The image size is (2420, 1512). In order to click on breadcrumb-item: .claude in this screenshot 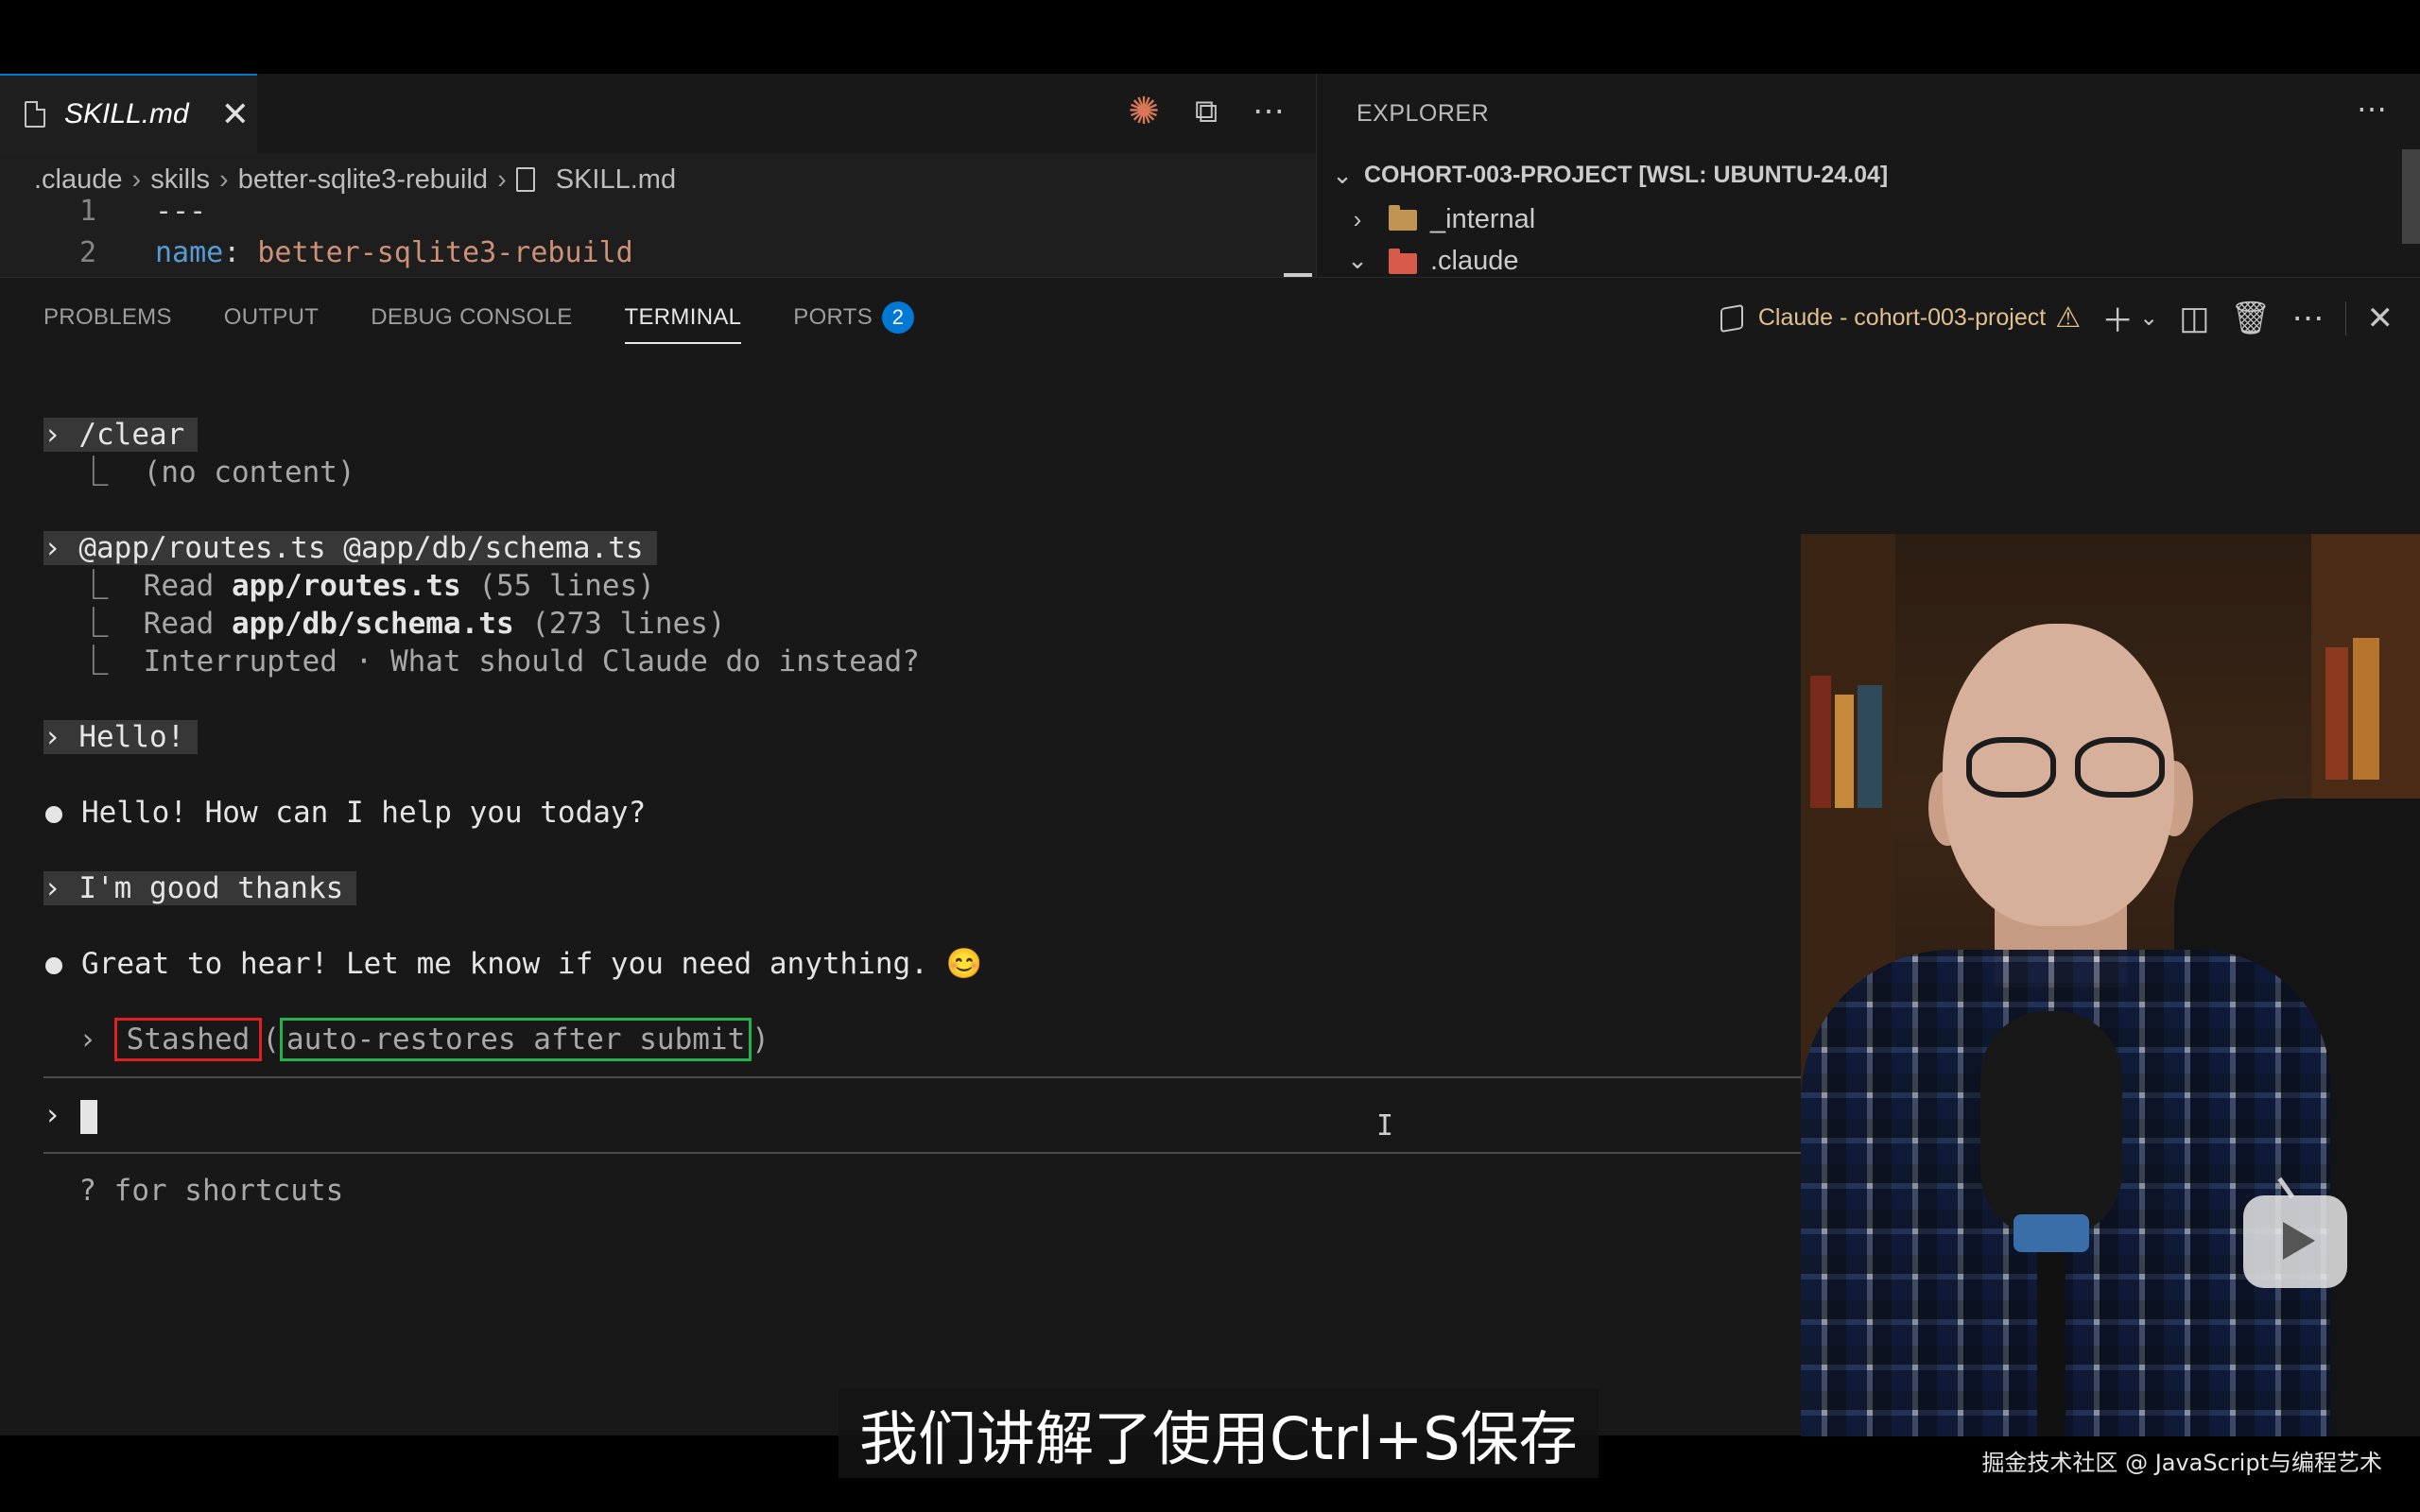, I will do `click(79, 180)`.